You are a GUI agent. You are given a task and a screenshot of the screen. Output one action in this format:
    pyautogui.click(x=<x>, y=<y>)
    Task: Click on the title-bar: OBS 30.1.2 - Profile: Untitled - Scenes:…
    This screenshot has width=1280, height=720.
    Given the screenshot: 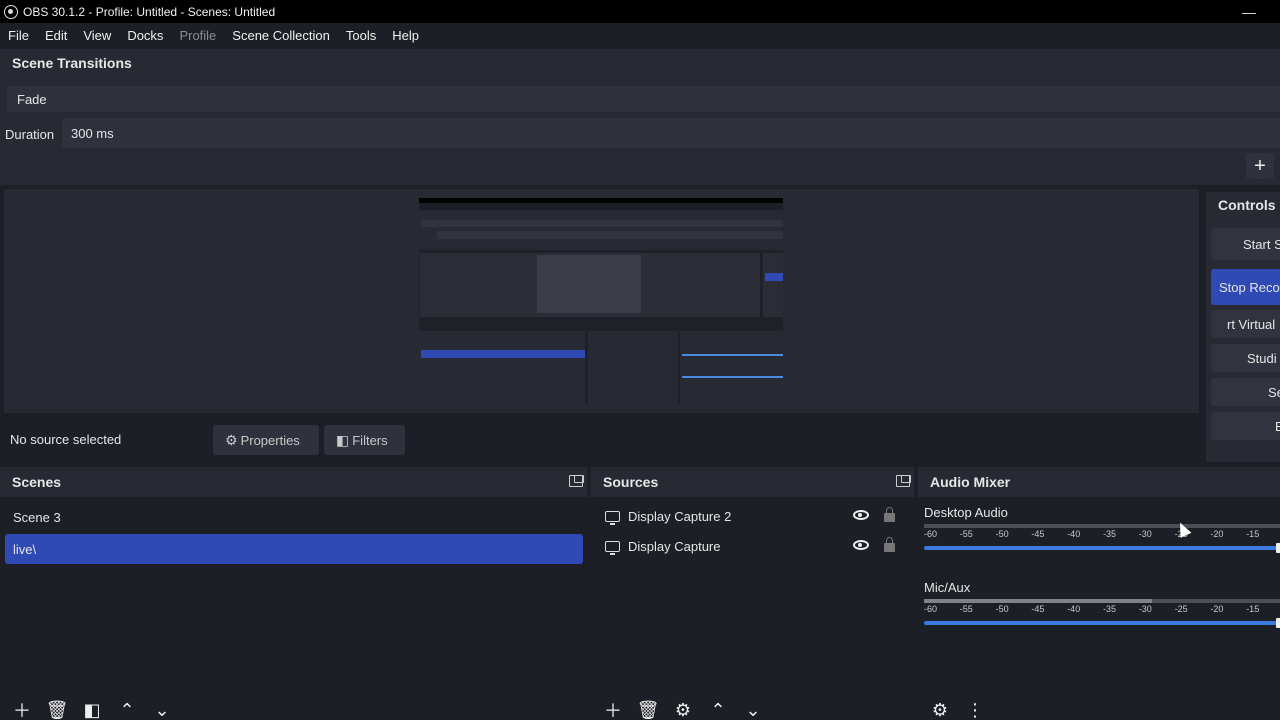 What is the action you would take?
    pyautogui.click(x=640, y=11)
    